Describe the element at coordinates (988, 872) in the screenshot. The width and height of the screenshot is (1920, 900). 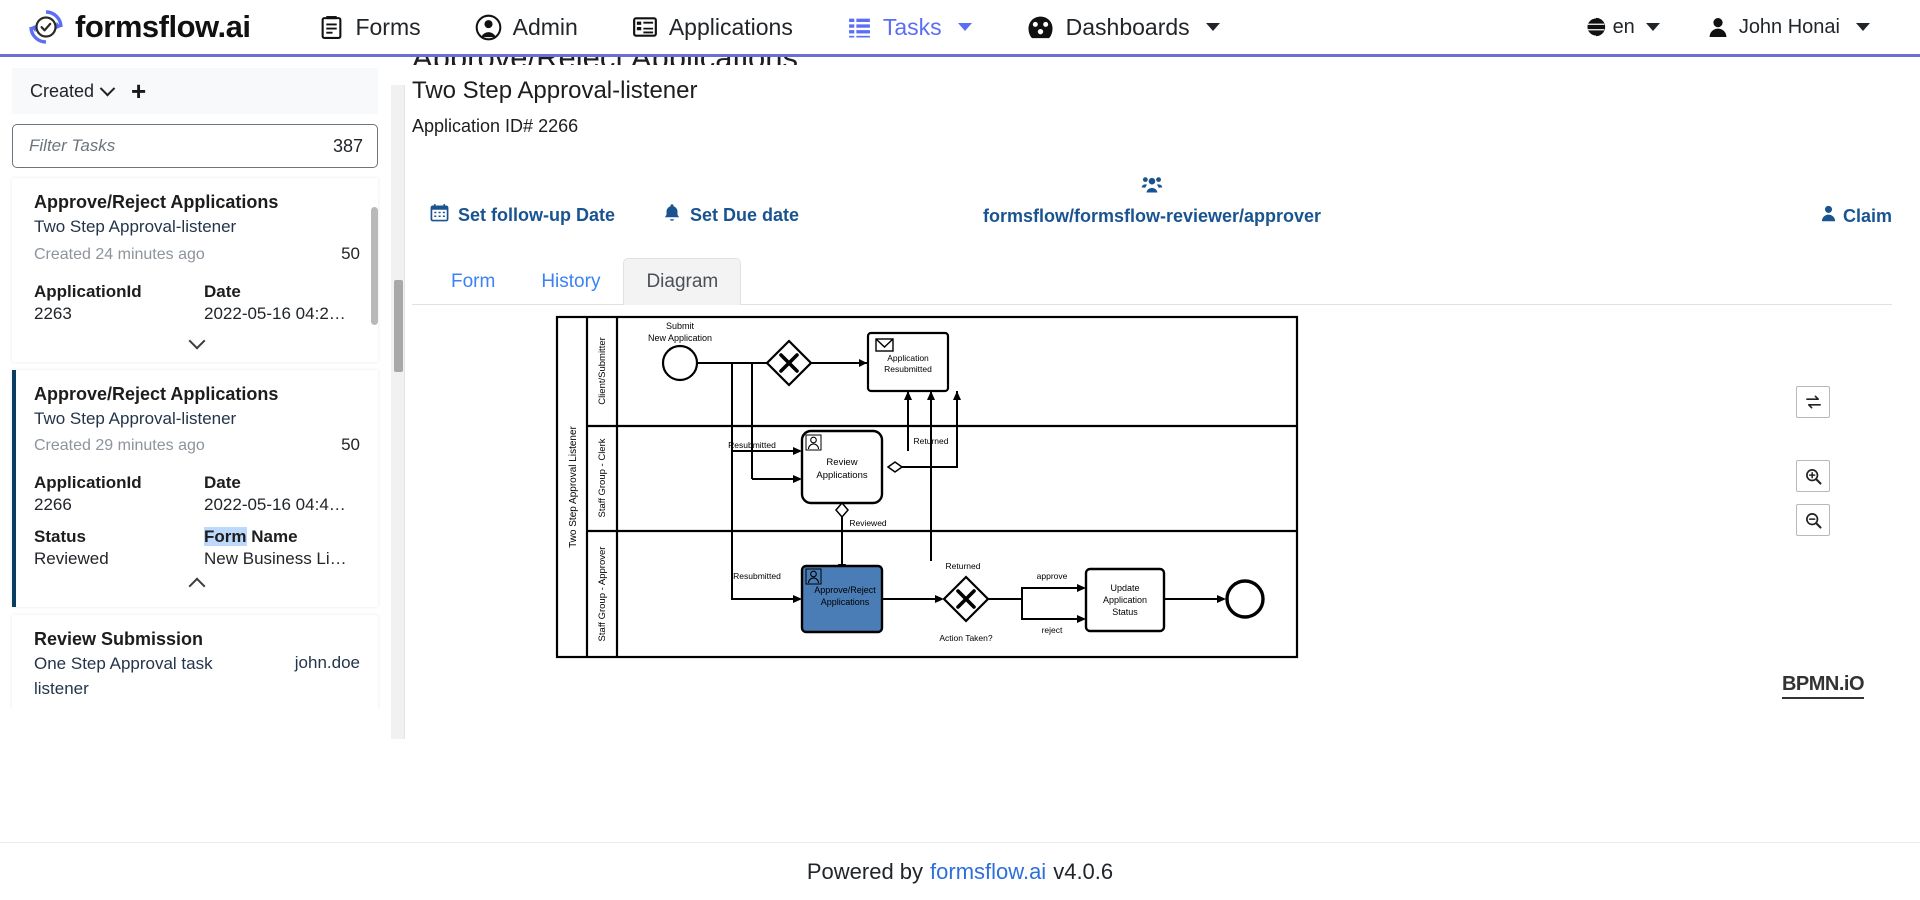
I see `footer-brand-link: formsflow.ai` at that location.